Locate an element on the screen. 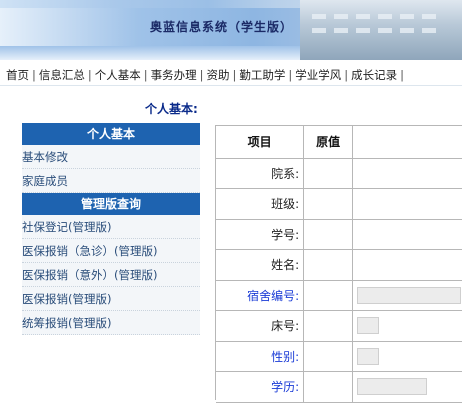 This screenshot has height=403, width=462. table-row: 床号: is located at coordinates (339, 326).